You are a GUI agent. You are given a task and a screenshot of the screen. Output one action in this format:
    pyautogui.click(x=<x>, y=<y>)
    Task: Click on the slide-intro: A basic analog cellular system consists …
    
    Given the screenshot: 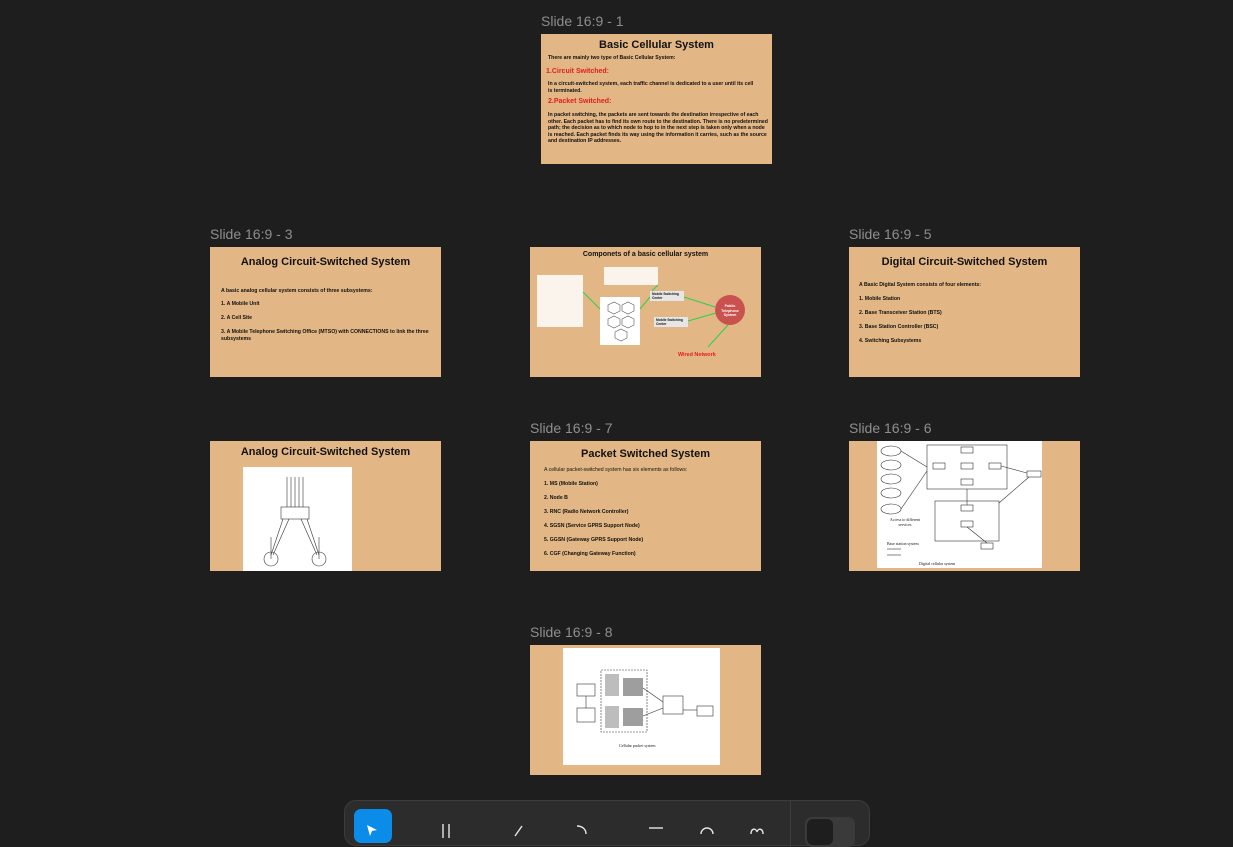 What is the action you would take?
    pyautogui.click(x=297, y=291)
    